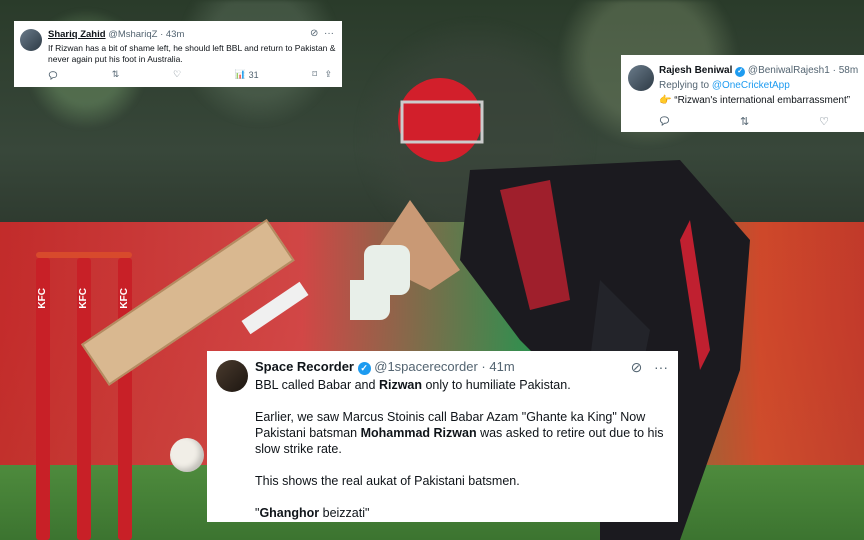  I want to click on views-count: 31, so click(253, 74).